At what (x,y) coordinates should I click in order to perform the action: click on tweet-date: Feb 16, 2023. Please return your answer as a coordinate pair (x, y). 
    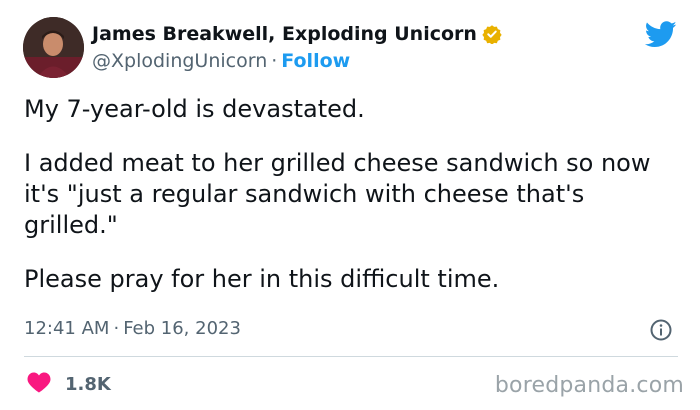
    Looking at the image, I should click on (182, 328).